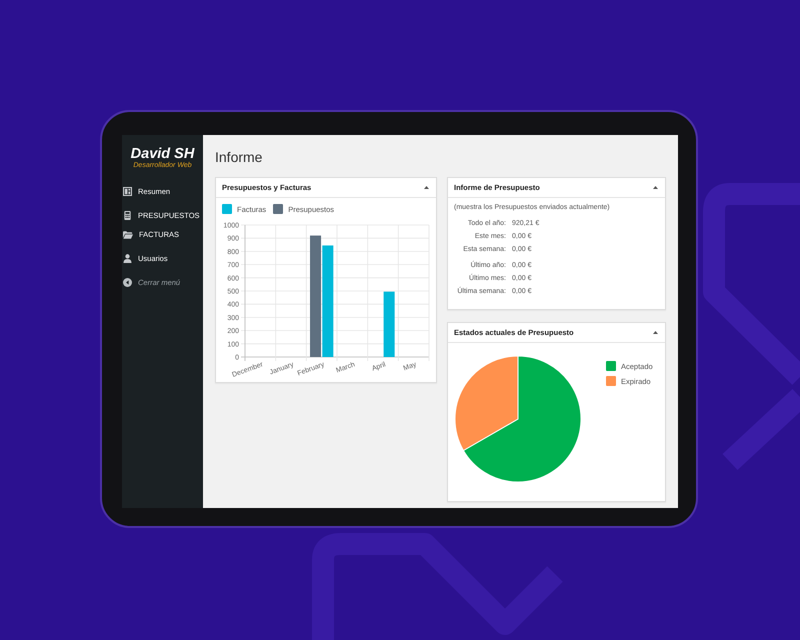 This screenshot has height=640, width=800. Describe the element at coordinates (238, 157) in the screenshot. I see `page-title: Informe` at that location.